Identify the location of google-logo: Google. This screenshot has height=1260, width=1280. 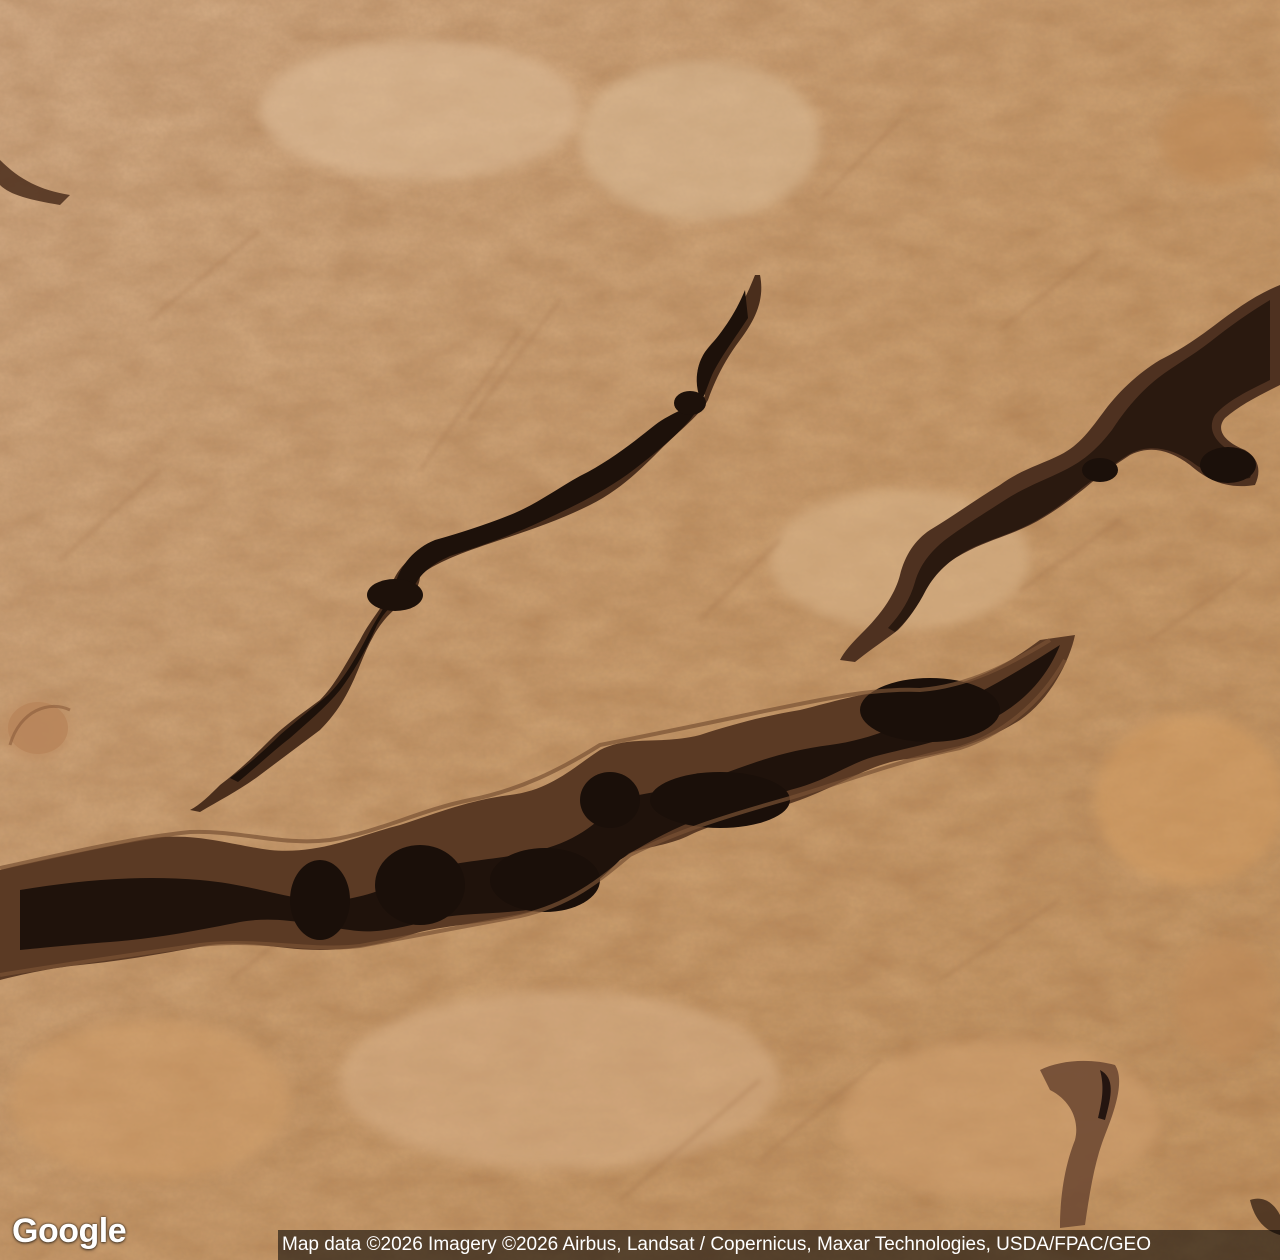
(69, 1231).